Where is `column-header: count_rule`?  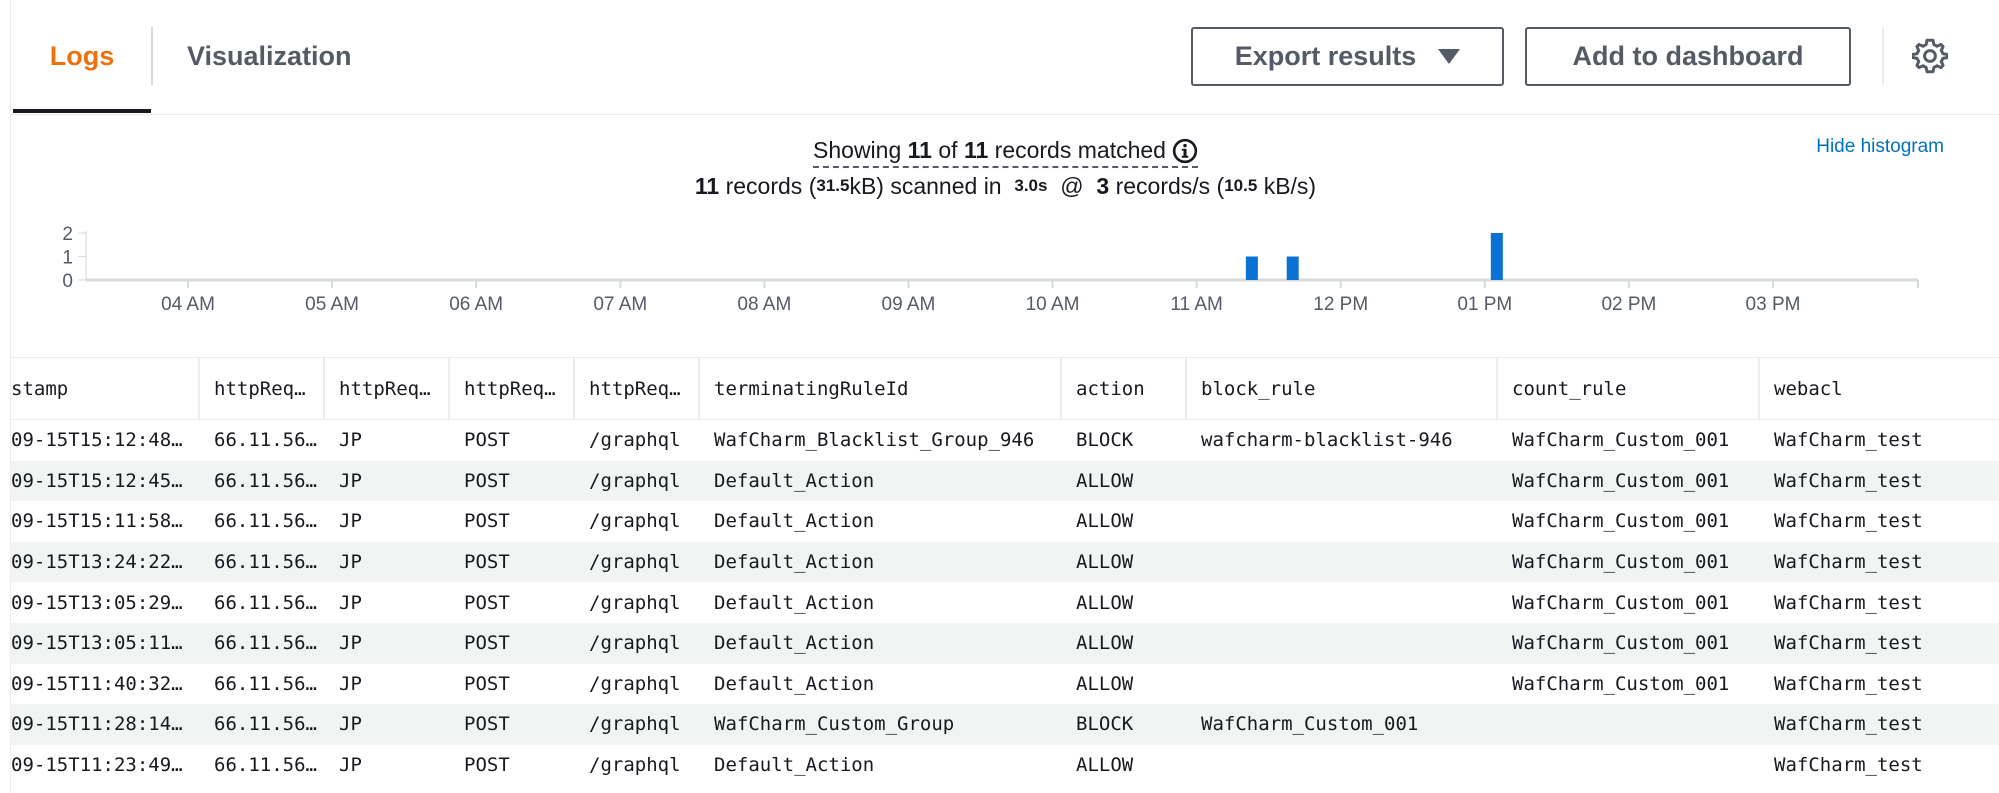 column-header: count_rule is located at coordinates (1627, 389).